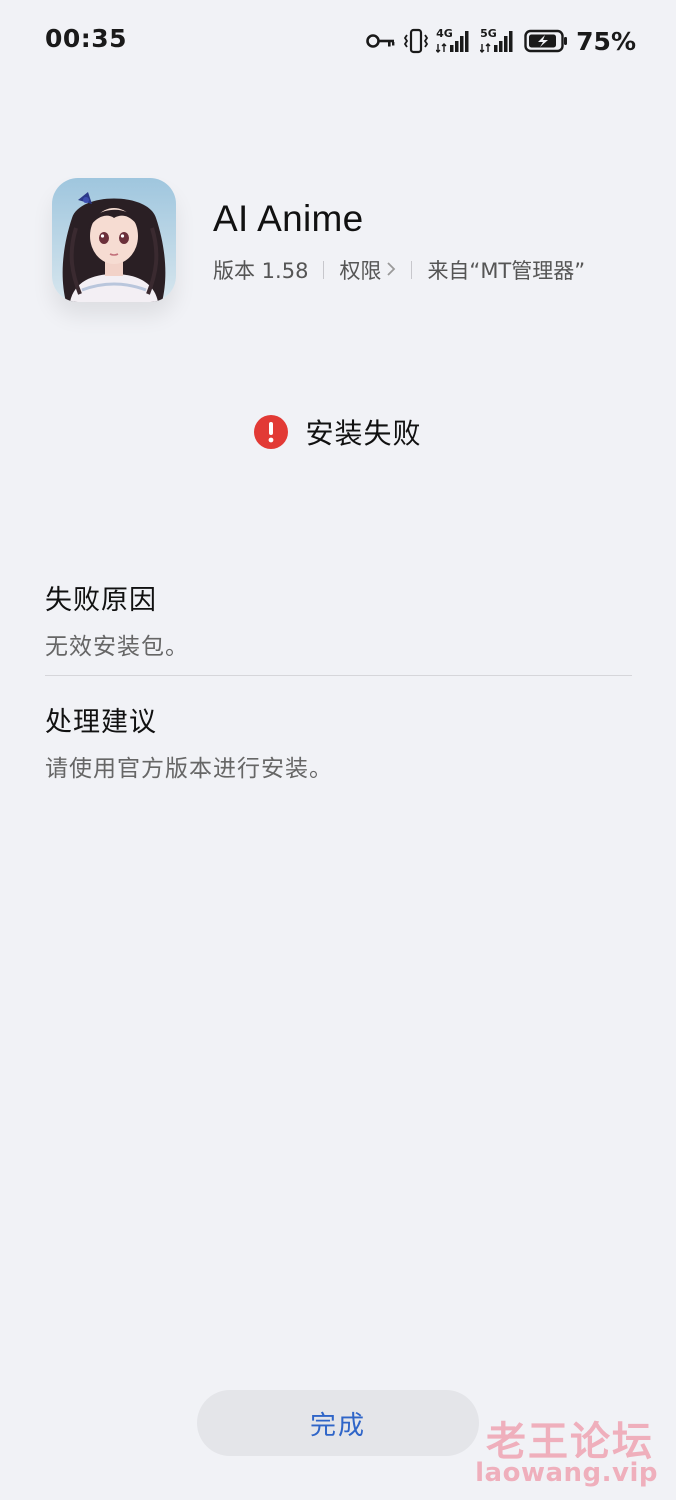  Describe the element at coordinates (546, 41) in the screenshot. I see `battery-charging-icon` at that location.